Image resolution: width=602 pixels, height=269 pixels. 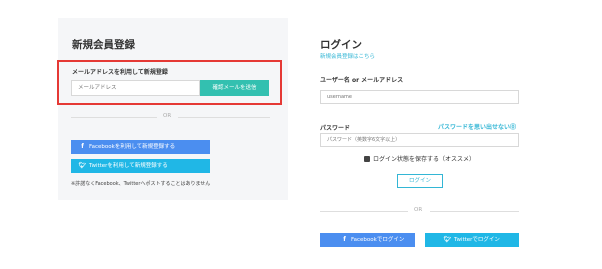 What do you see at coordinates (120, 72) in the screenshot?
I see `email-label: メールアドレスを利用して新規登録` at bounding box center [120, 72].